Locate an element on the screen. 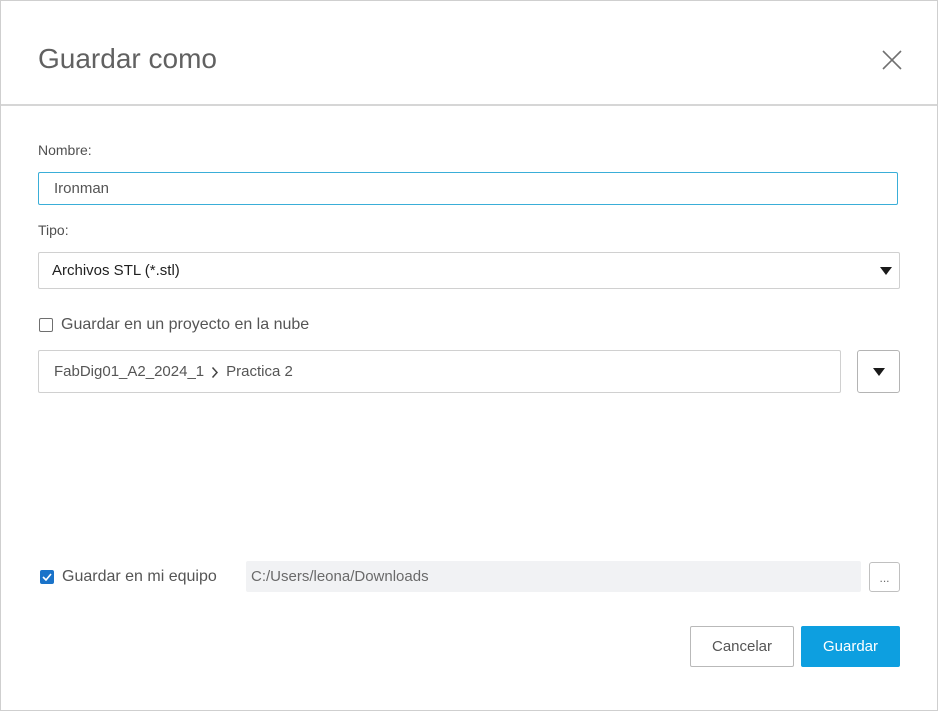  file-type-select: Archivos STL (*.stl) is located at coordinates (469, 270).